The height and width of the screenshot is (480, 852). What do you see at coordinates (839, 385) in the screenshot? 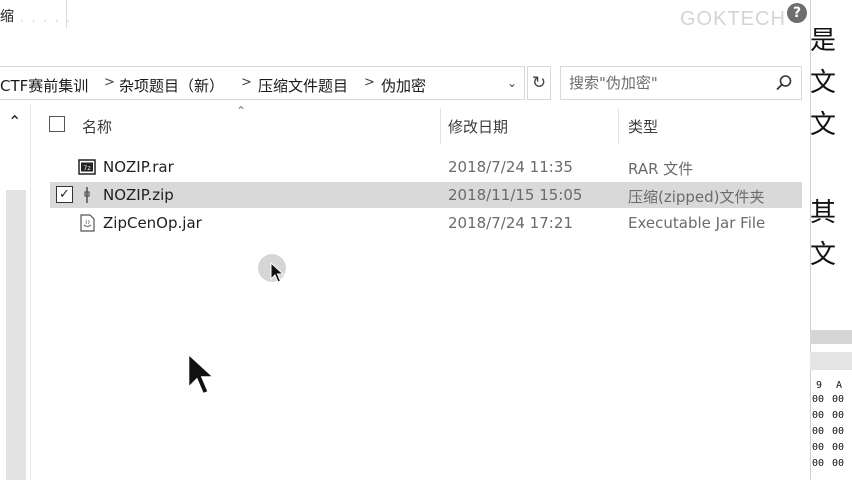
I see `hex-header: A` at bounding box center [839, 385].